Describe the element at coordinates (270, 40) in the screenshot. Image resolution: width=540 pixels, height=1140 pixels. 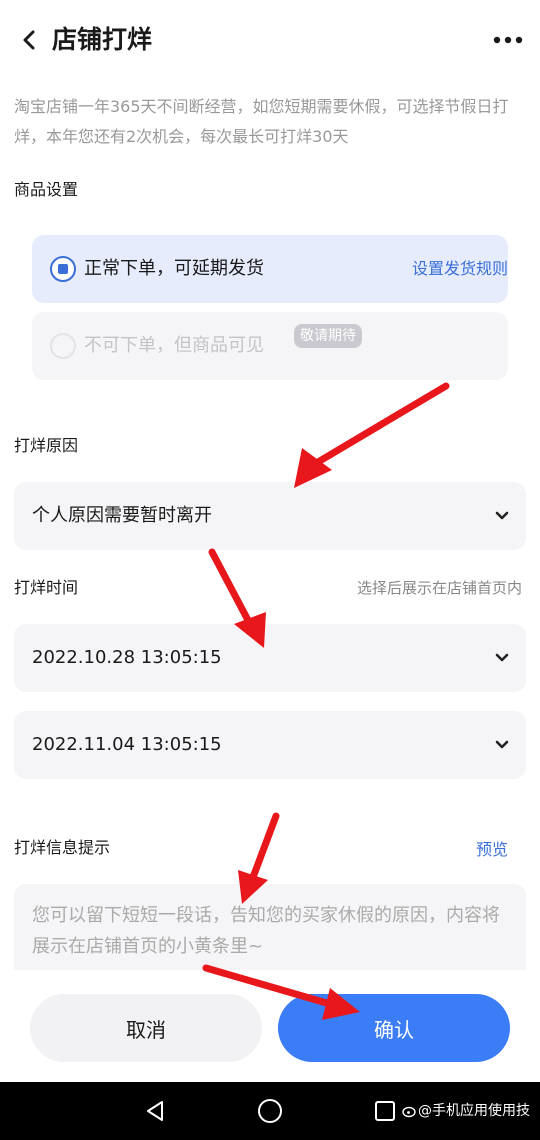
I see `top-bar: 店铺打烊` at that location.